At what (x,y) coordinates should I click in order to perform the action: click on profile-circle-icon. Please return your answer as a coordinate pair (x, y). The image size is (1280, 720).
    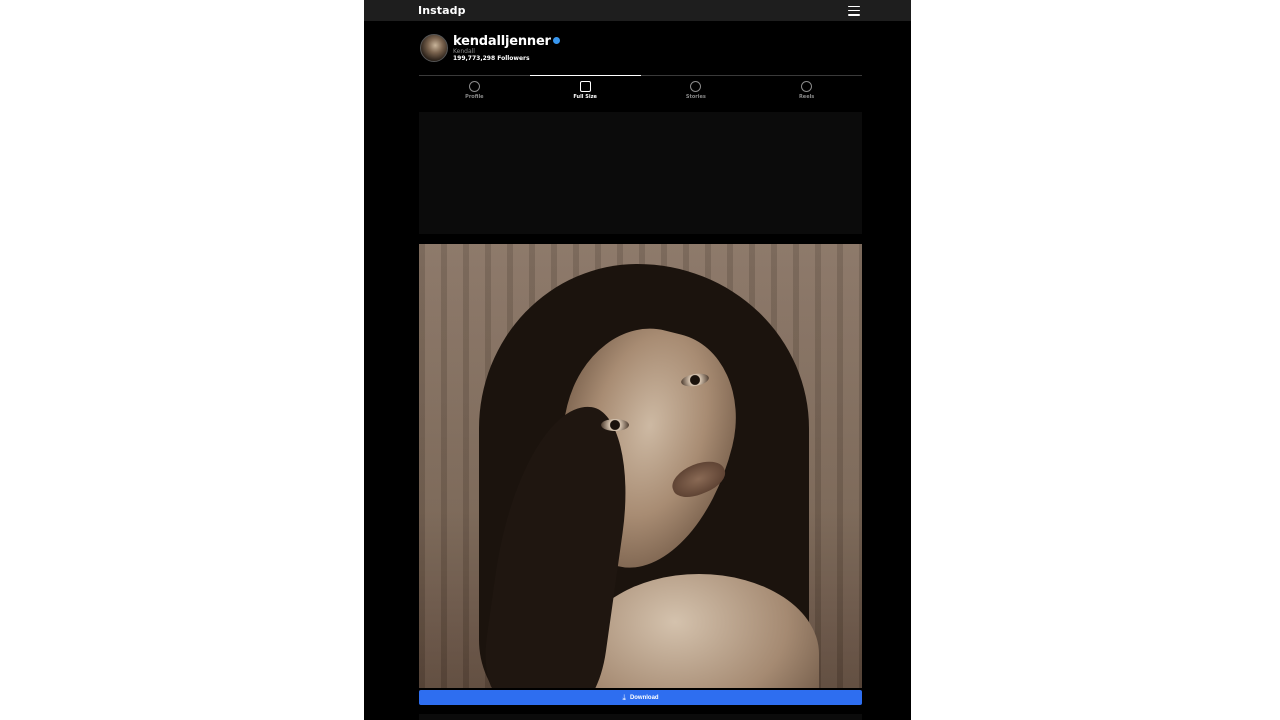
    Looking at the image, I should click on (474, 86).